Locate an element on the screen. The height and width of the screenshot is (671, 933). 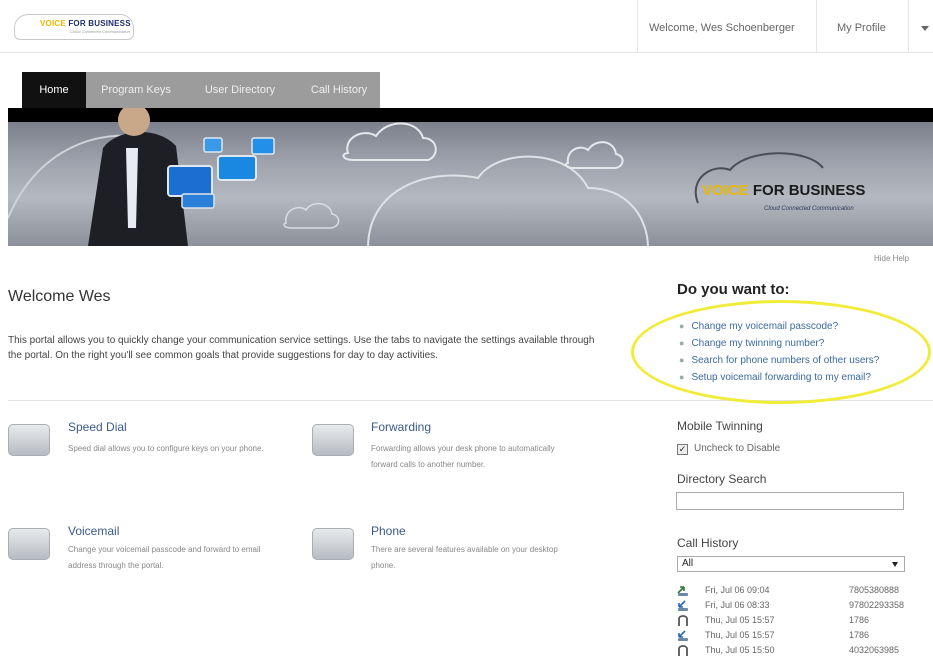
tab-user-directory: User Directory is located at coordinates (240, 90).